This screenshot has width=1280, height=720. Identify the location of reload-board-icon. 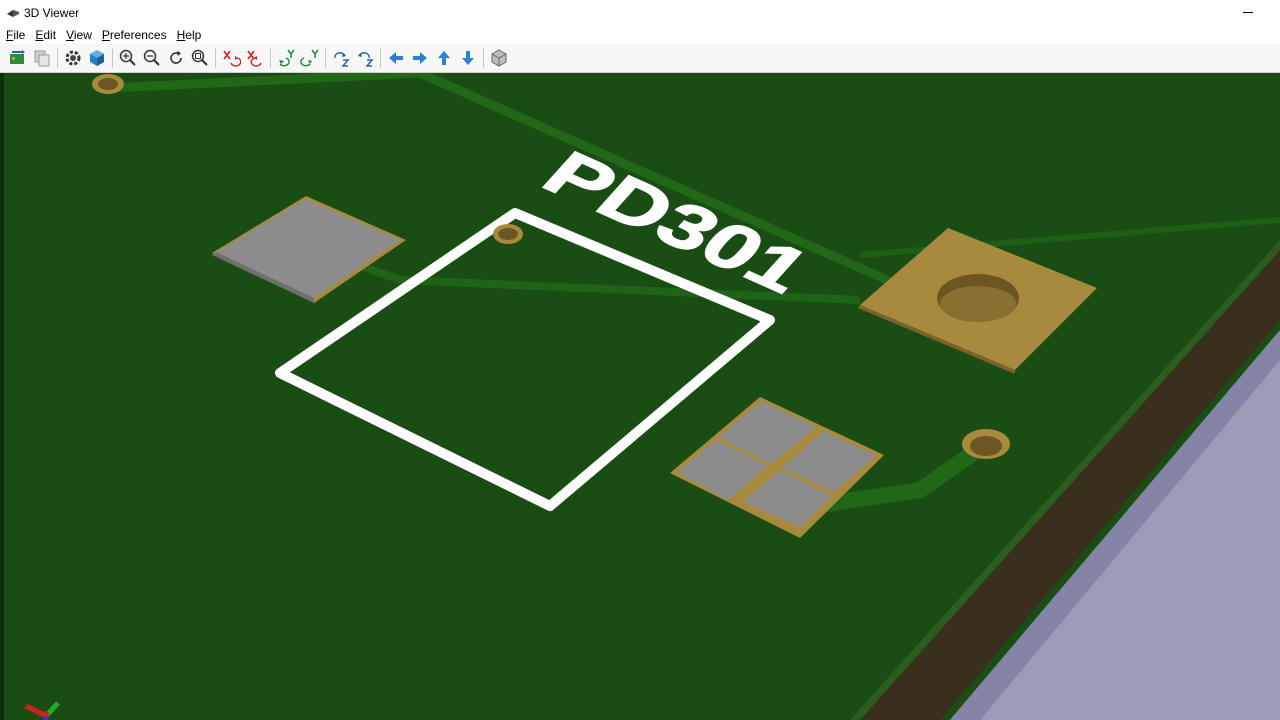
(17, 57).